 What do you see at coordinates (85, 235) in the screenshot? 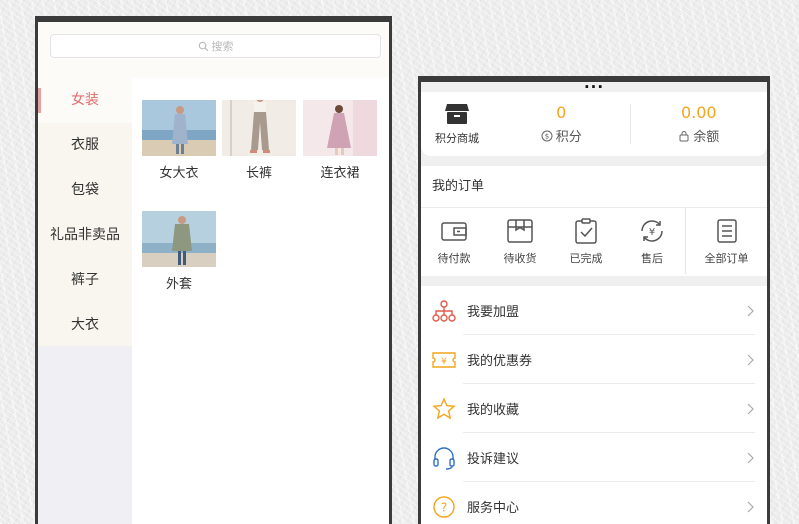
I see `category-item-gifts: 礼品非卖品` at bounding box center [85, 235].